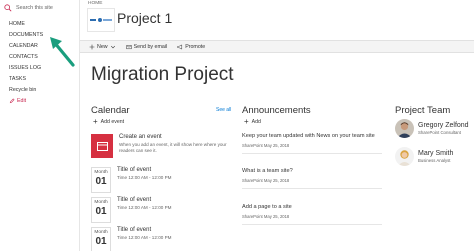  Describe the element at coordinates (423, 110) in the screenshot. I see `team-title: Project Team` at that location.